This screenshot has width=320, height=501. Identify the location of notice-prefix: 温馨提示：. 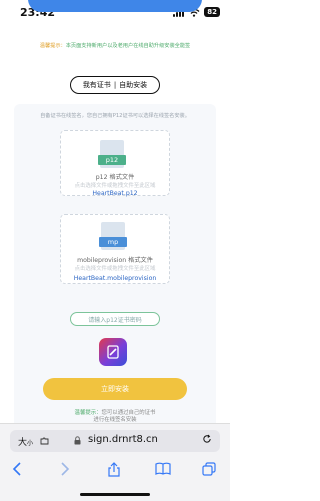
(52, 46).